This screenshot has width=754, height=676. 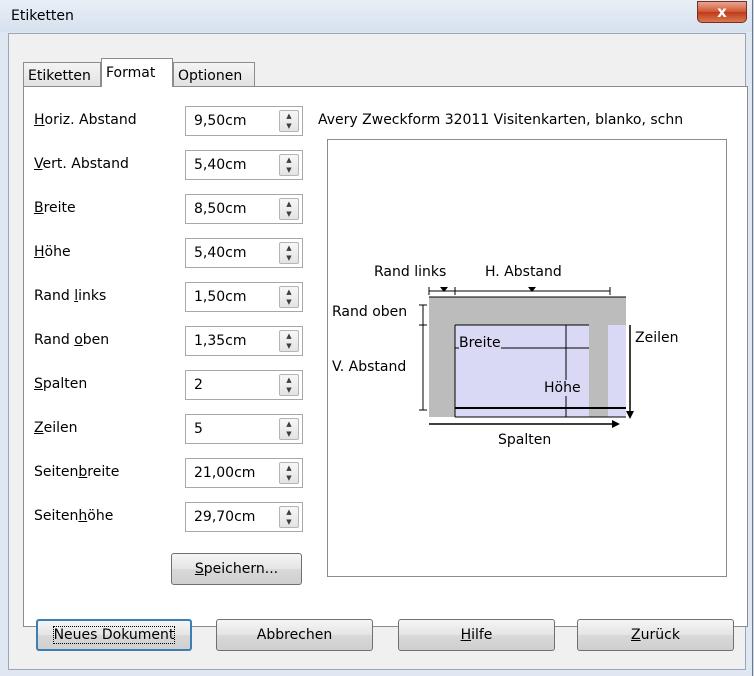 What do you see at coordinates (42, 16) in the screenshot?
I see `window-title: Etiketten` at bounding box center [42, 16].